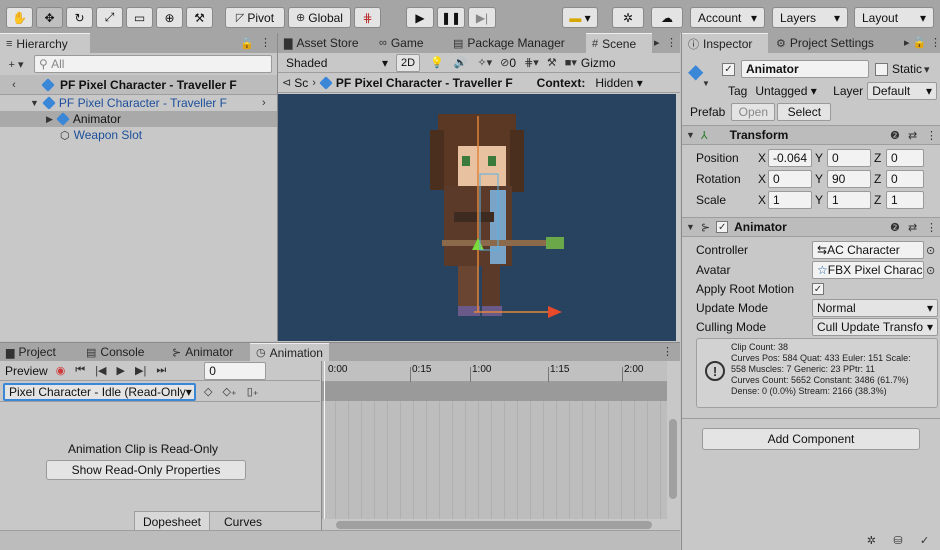  What do you see at coordinates (818, 289) in the screenshot?
I see `root-motion-checkbox: ✓` at bounding box center [818, 289].